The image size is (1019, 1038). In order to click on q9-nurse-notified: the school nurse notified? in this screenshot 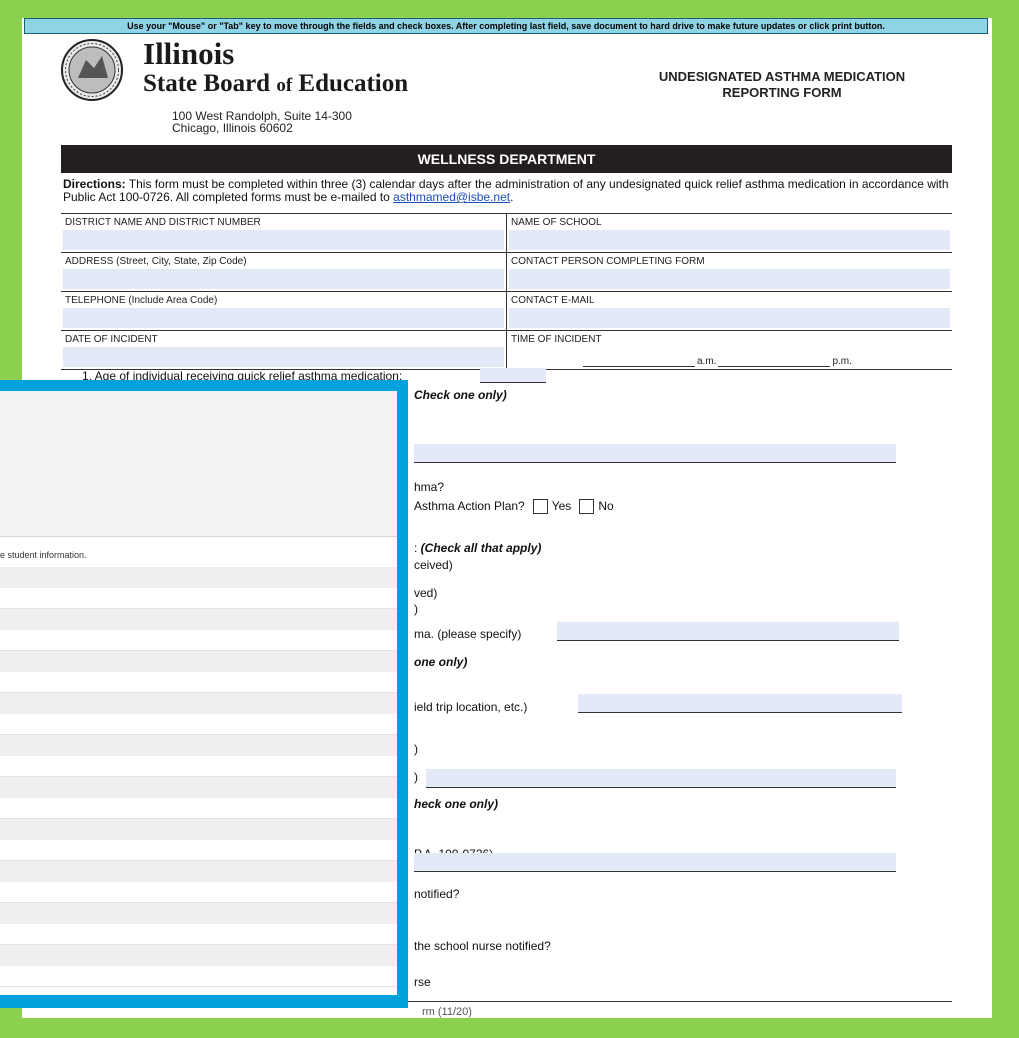, I will do `click(482, 946)`.